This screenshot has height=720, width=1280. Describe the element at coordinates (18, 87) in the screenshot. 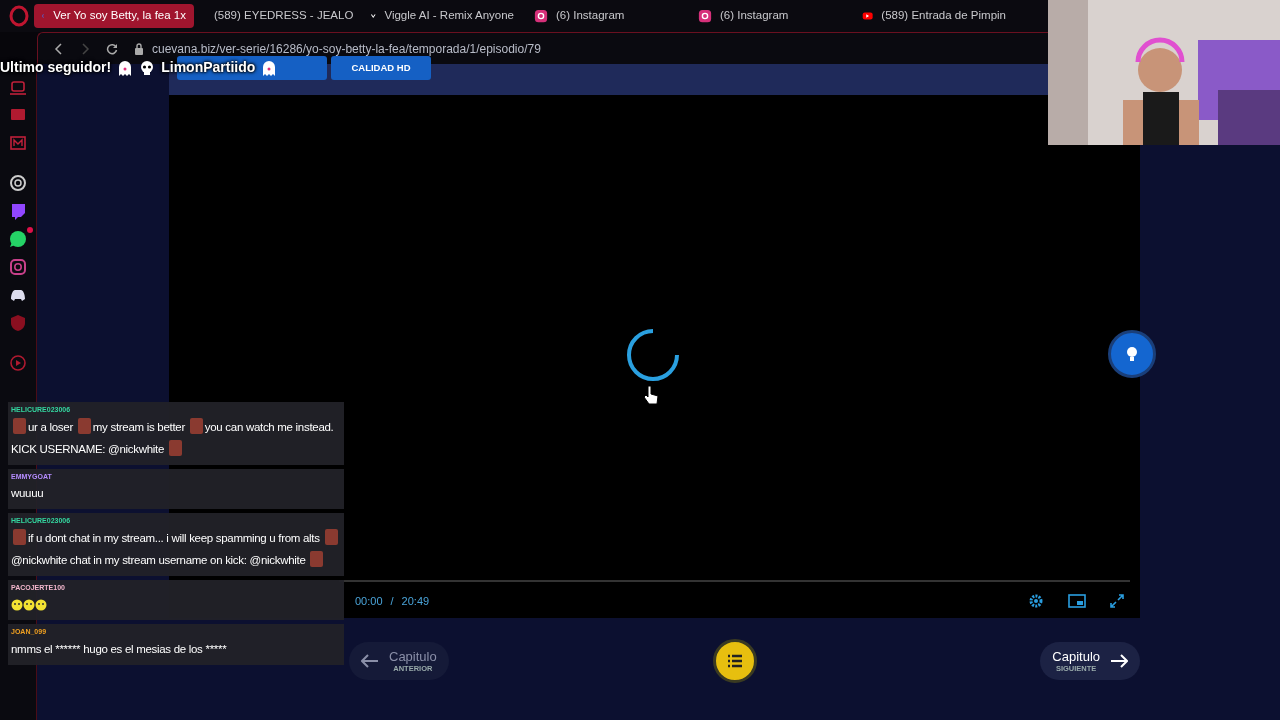

I see `robot-icon` at that location.